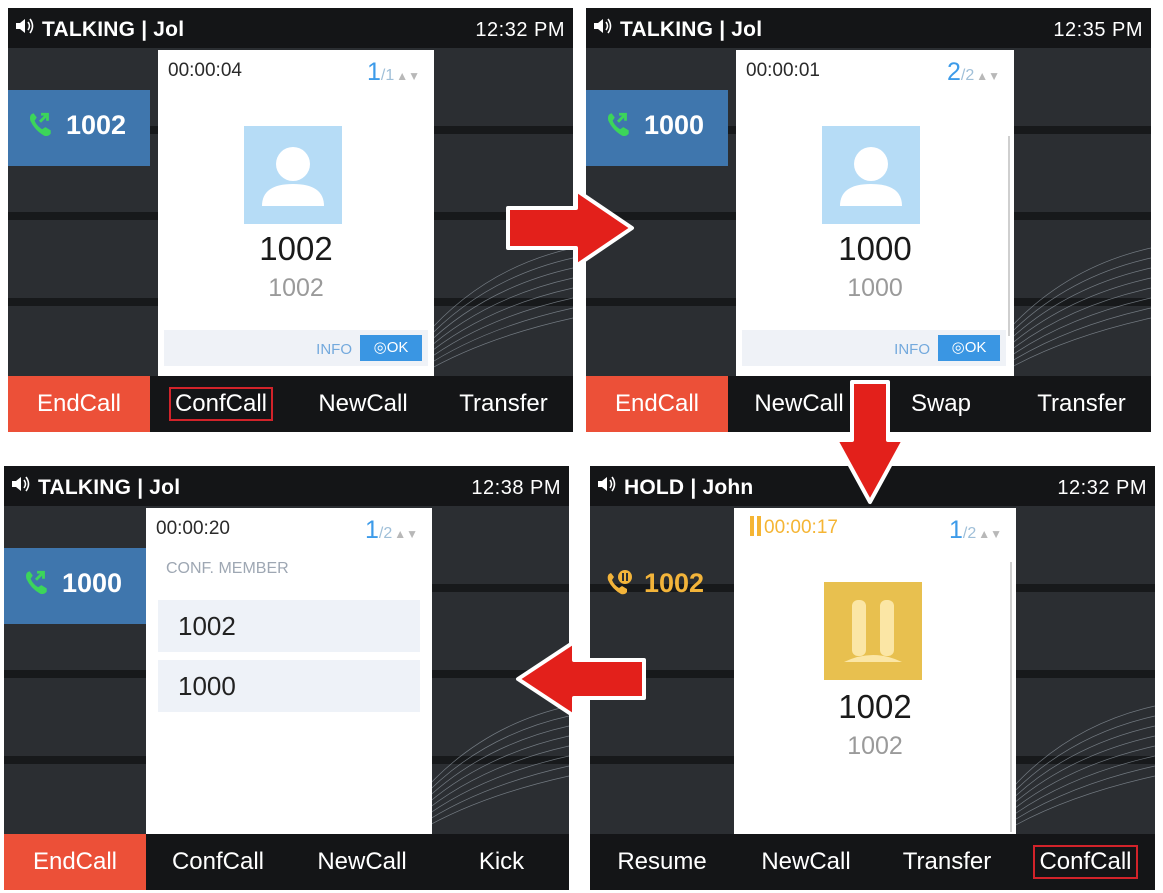 The width and height of the screenshot is (1163, 893). What do you see at coordinates (689, 487) in the screenshot?
I see `call-status: HOLD | John` at bounding box center [689, 487].